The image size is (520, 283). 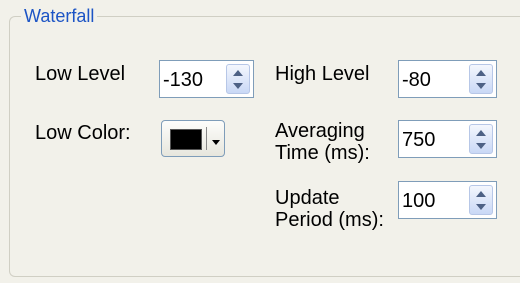 I want to click on low-level-input, so click(x=186, y=80).